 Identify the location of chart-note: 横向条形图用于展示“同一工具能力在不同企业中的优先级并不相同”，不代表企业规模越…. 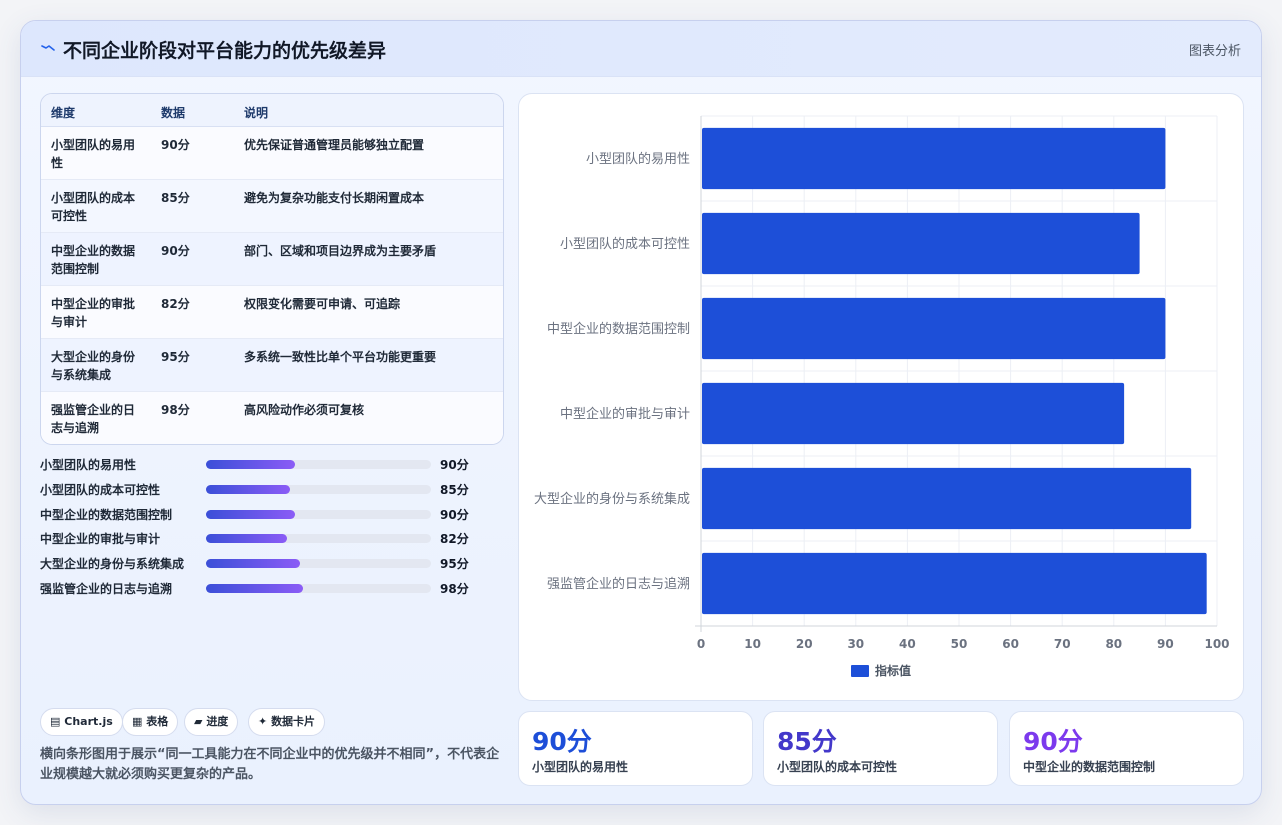
(270, 764).